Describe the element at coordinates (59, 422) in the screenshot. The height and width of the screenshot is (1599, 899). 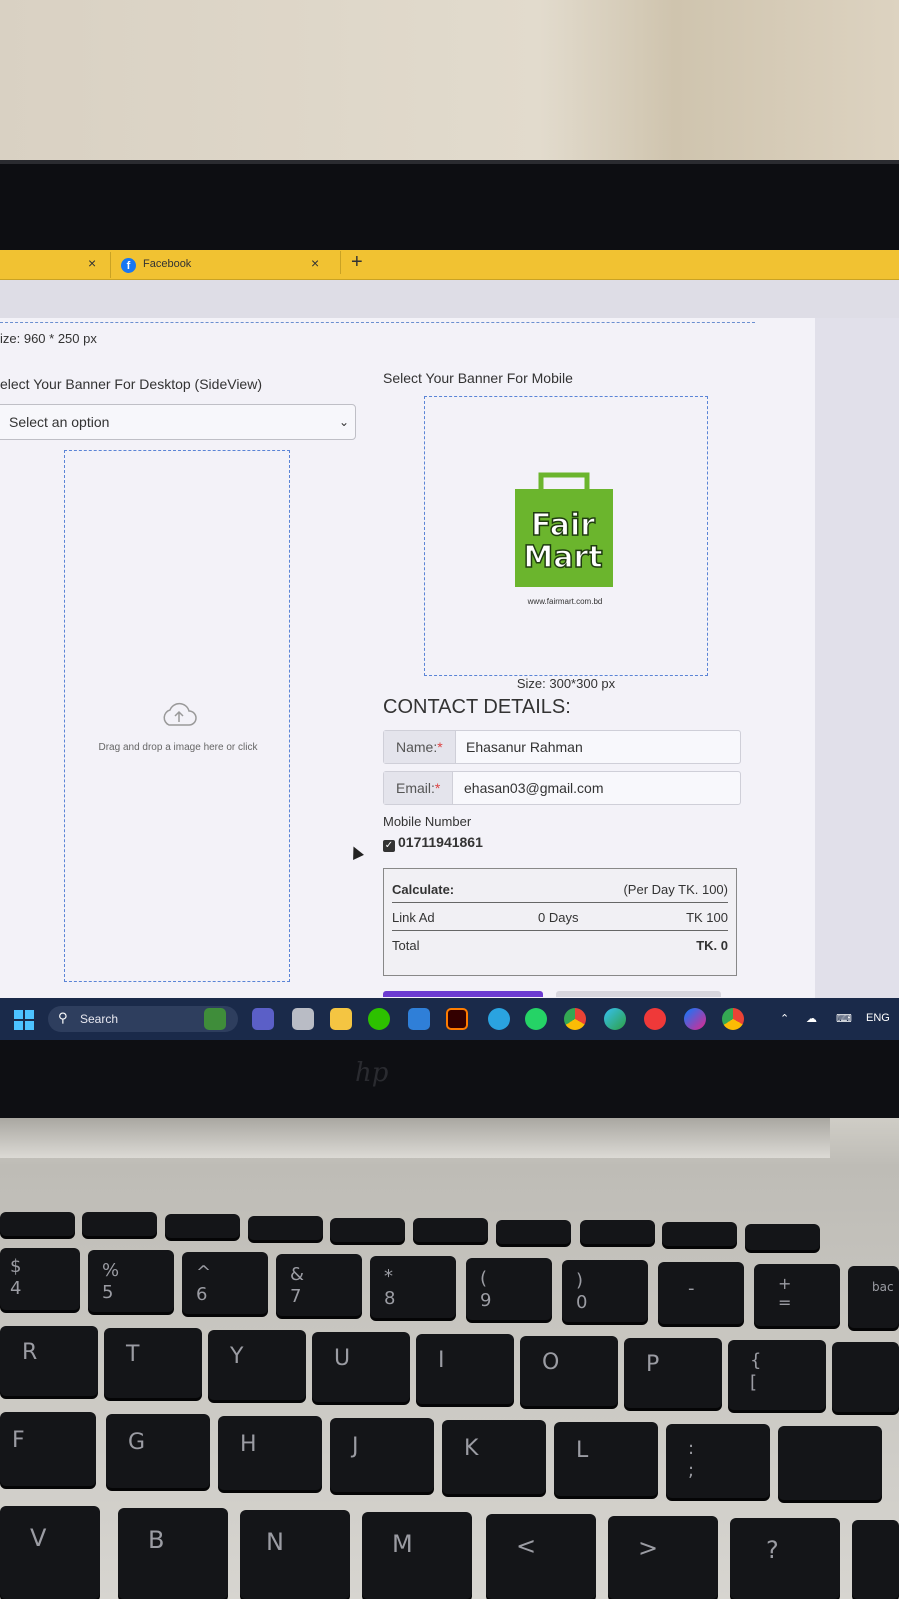
I see `select-value: Select an option` at that location.